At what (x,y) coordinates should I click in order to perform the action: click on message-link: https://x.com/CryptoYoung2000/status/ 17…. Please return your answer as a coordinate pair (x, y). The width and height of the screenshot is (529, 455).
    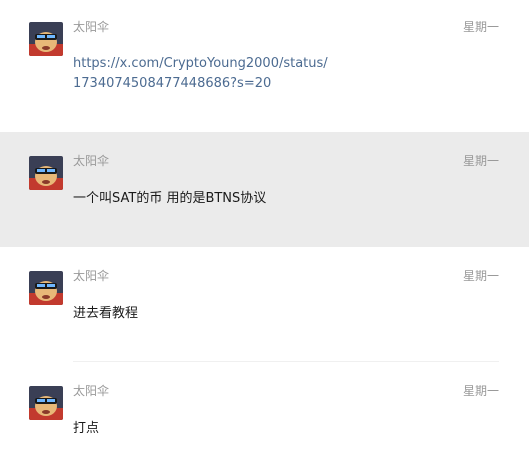
    Looking at the image, I should click on (283, 74).